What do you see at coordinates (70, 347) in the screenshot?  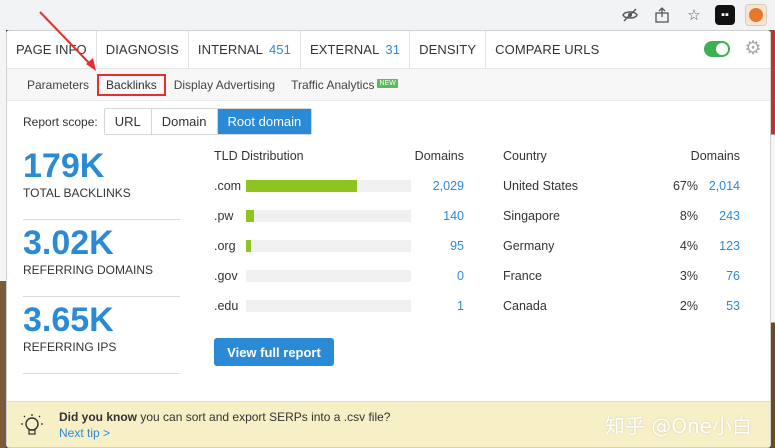 I see `metric-label: REFERRING IPS` at bounding box center [70, 347].